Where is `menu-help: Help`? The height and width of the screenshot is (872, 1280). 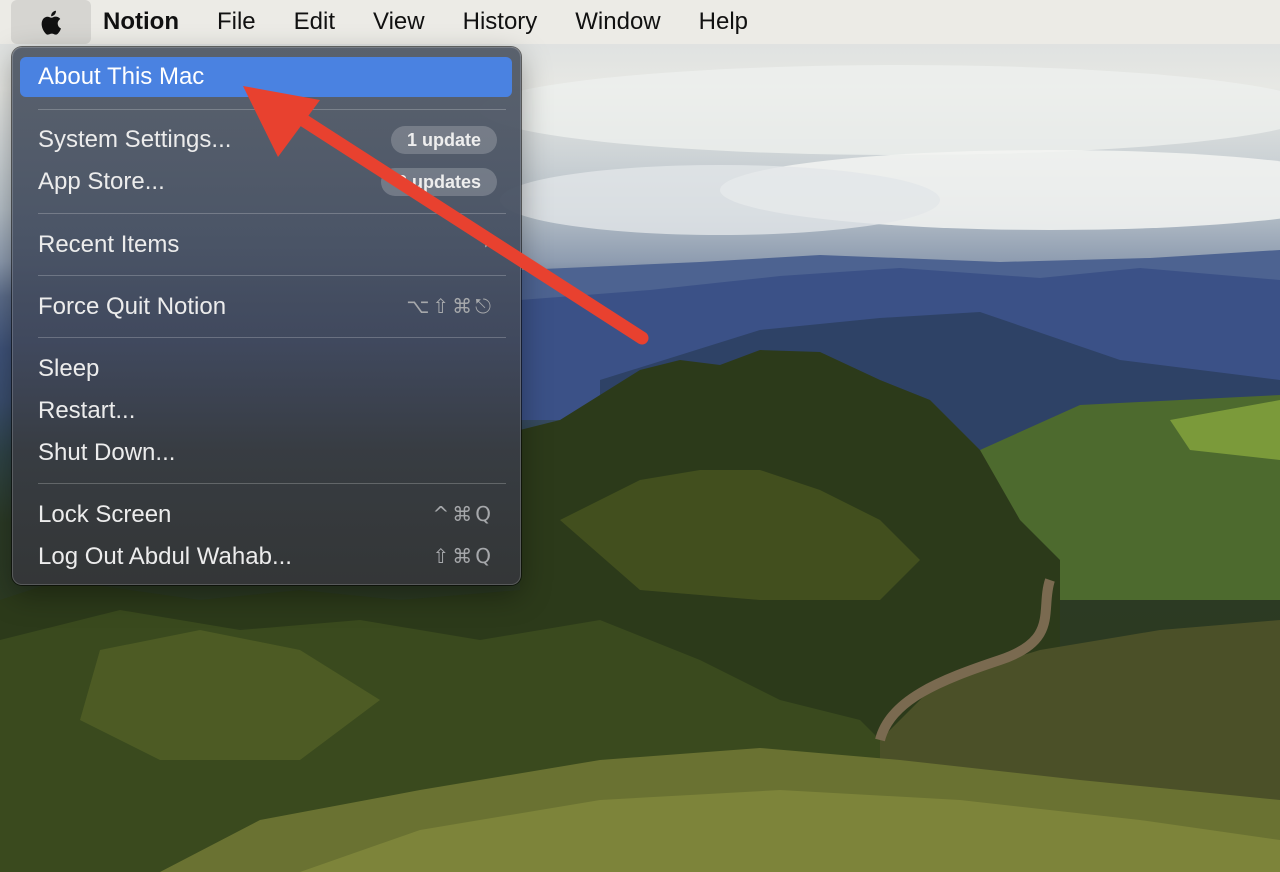
menu-help: Help is located at coordinates (723, 22).